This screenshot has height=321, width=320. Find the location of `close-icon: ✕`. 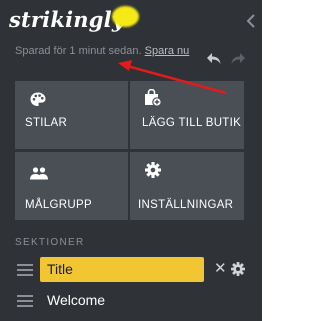

close-icon: ✕ is located at coordinates (220, 269).